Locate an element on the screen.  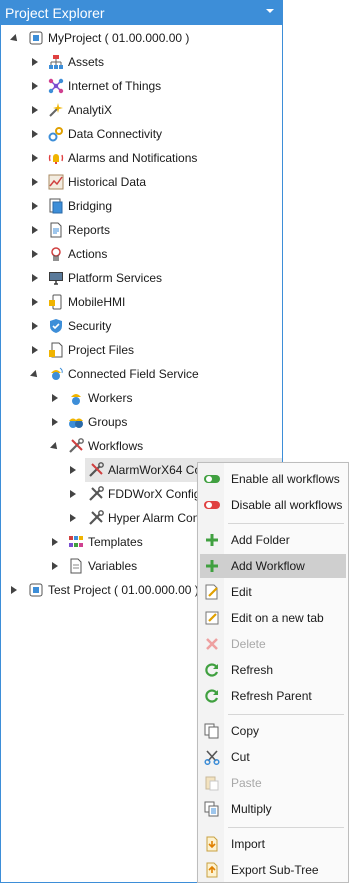
tree-node-security: Security is located at coordinates (141, 326).